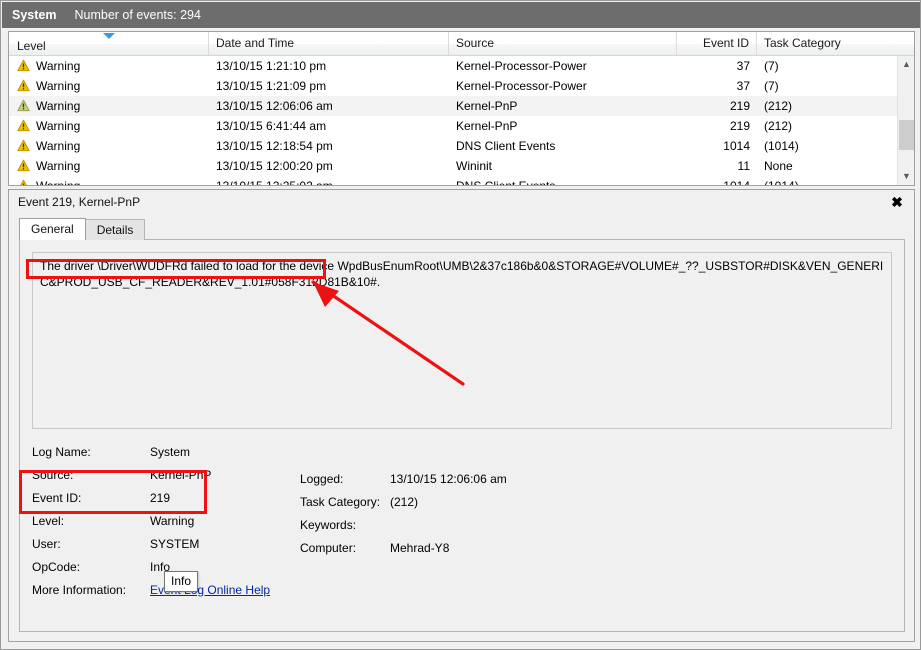 Image resolution: width=921 pixels, height=650 pixels. What do you see at coordinates (448, 478) in the screenshot?
I see `metadata-value: 13/10/15 12:06:06 am` at bounding box center [448, 478].